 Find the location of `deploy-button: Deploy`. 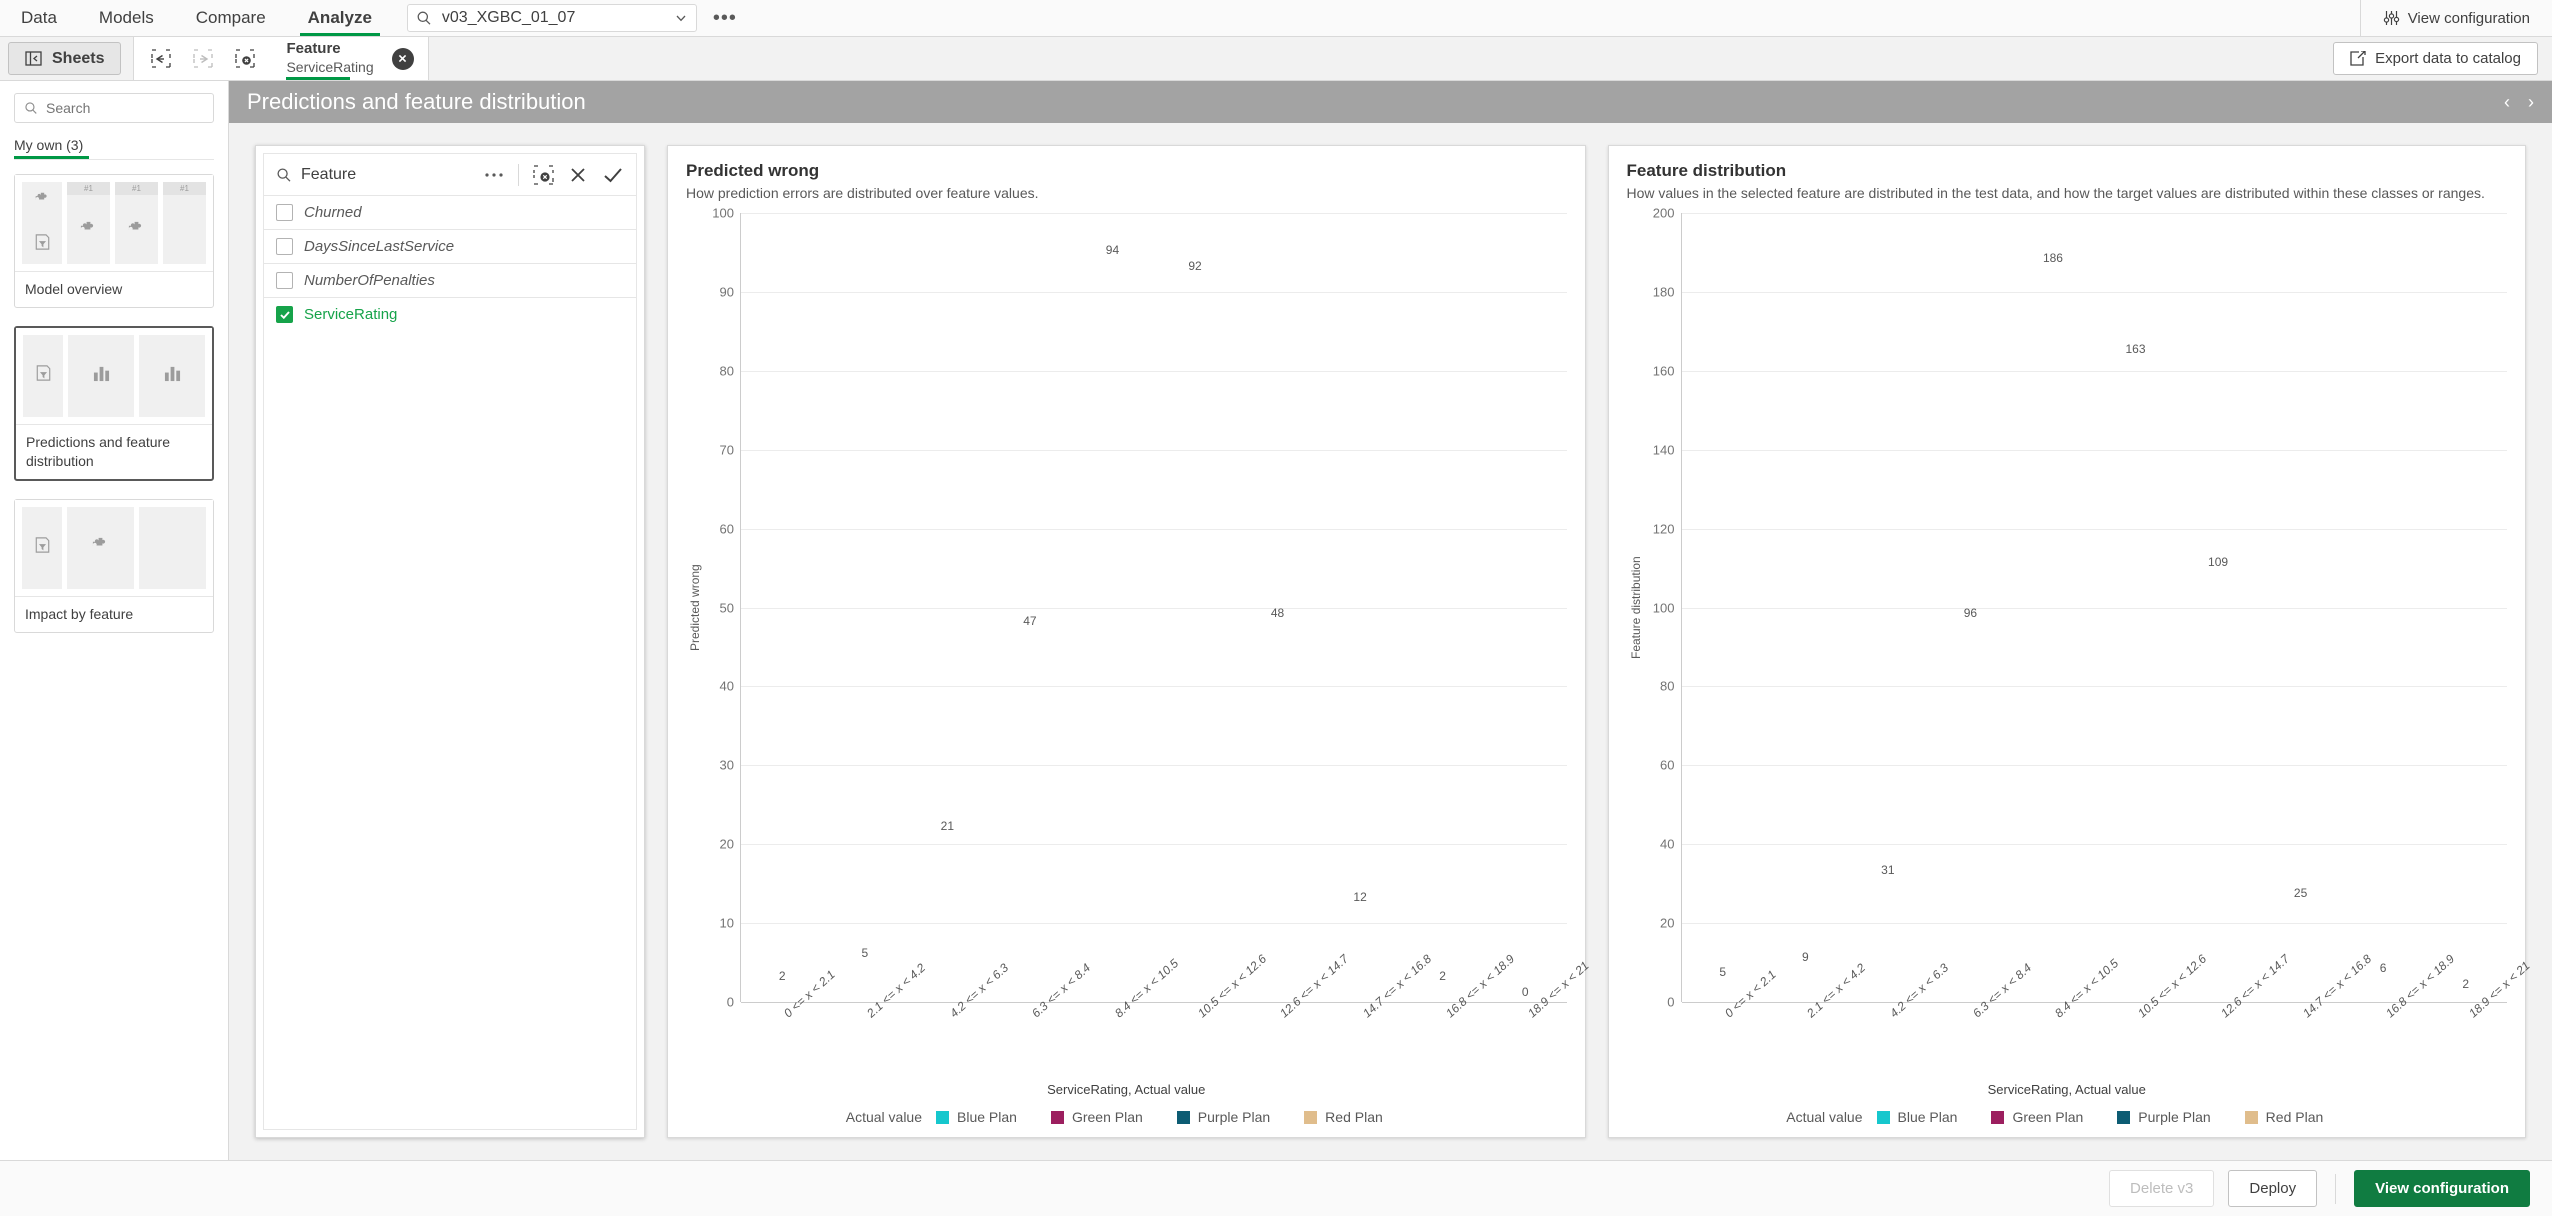

deploy-button: Deploy is located at coordinates (2273, 1188).